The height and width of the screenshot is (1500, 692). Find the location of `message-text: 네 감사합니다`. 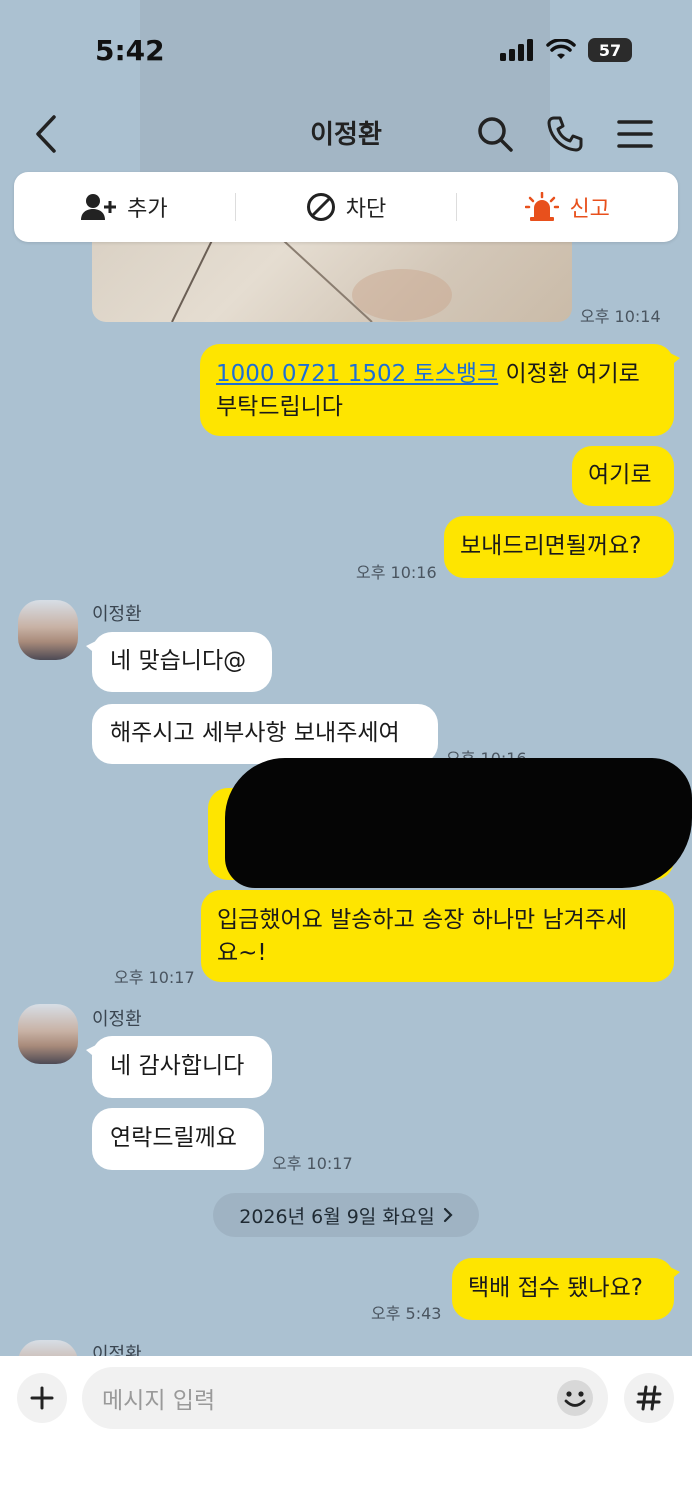

message-text: 네 감사합니다 is located at coordinates (177, 1066).